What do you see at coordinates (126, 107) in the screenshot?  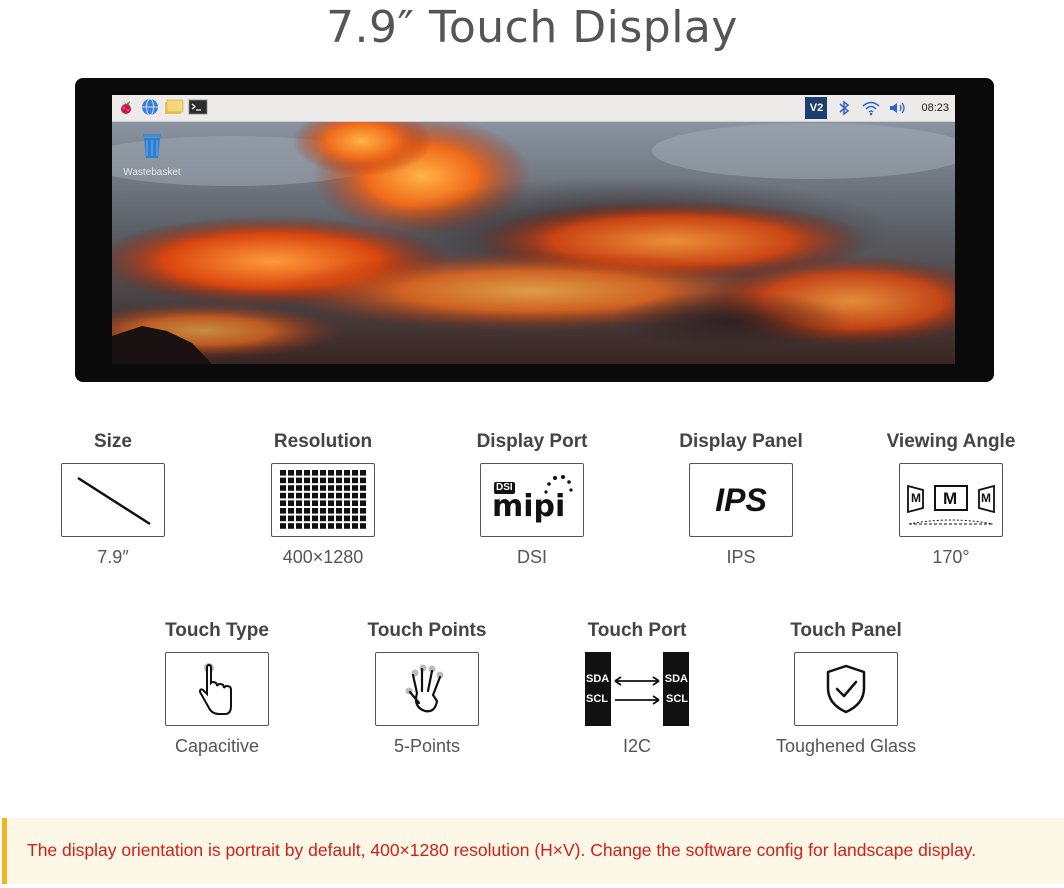 I see `raspberry-menu-icon` at bounding box center [126, 107].